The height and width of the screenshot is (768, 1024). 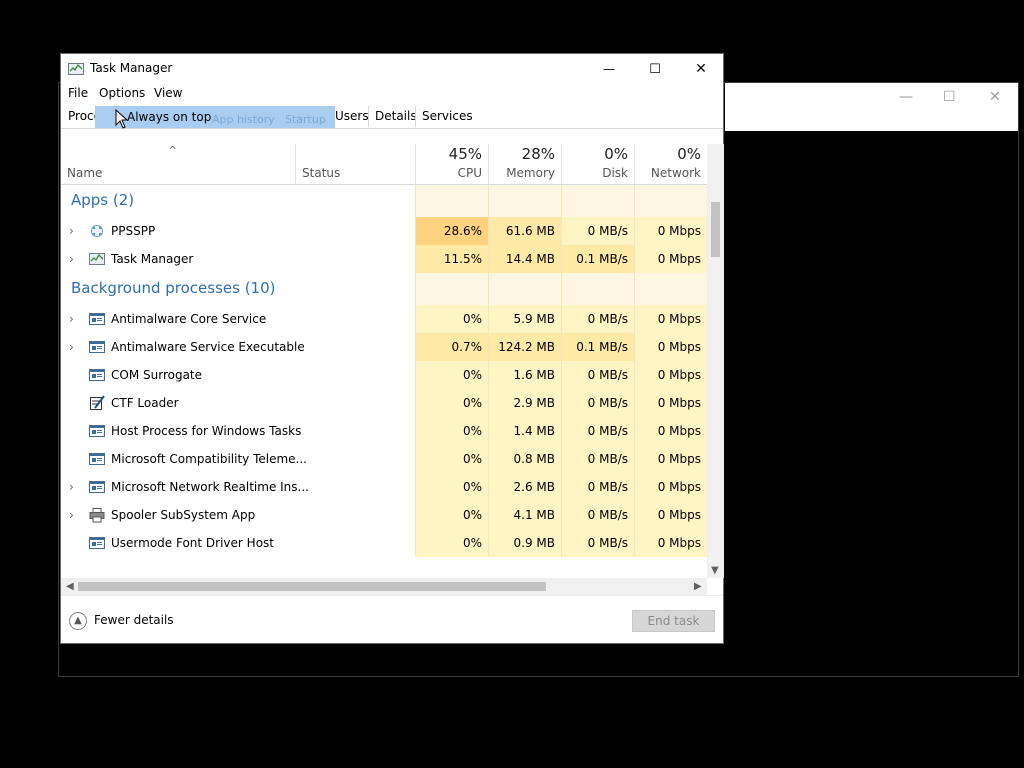 I want to click on horizontal-scrollbar: ◀ ▶, so click(x=384, y=586).